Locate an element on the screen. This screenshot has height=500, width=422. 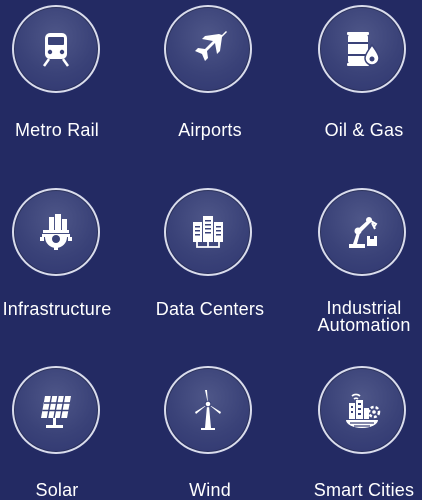
wind-icon-circle is located at coordinates (208, 410).